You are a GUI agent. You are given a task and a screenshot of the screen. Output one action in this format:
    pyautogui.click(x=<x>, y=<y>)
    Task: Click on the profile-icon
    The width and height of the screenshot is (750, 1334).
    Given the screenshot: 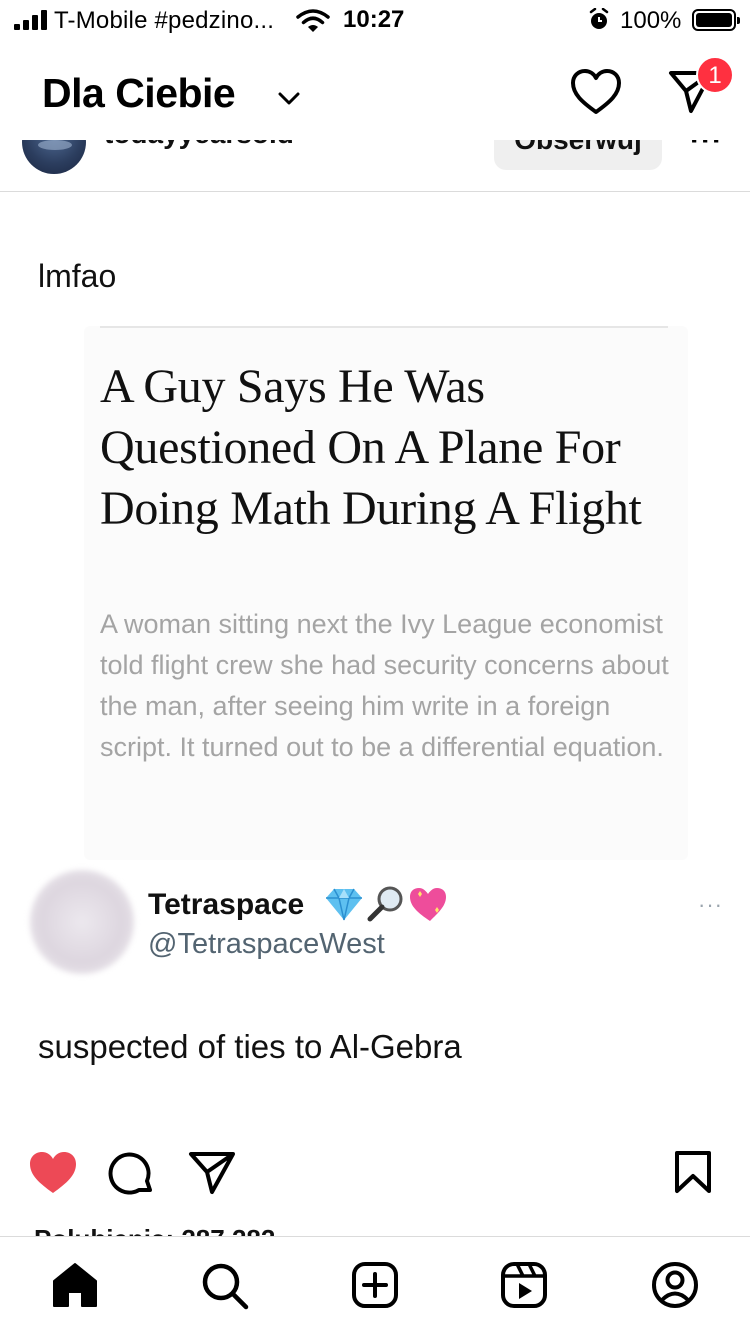 What is the action you would take?
    pyautogui.click(x=675, y=1287)
    